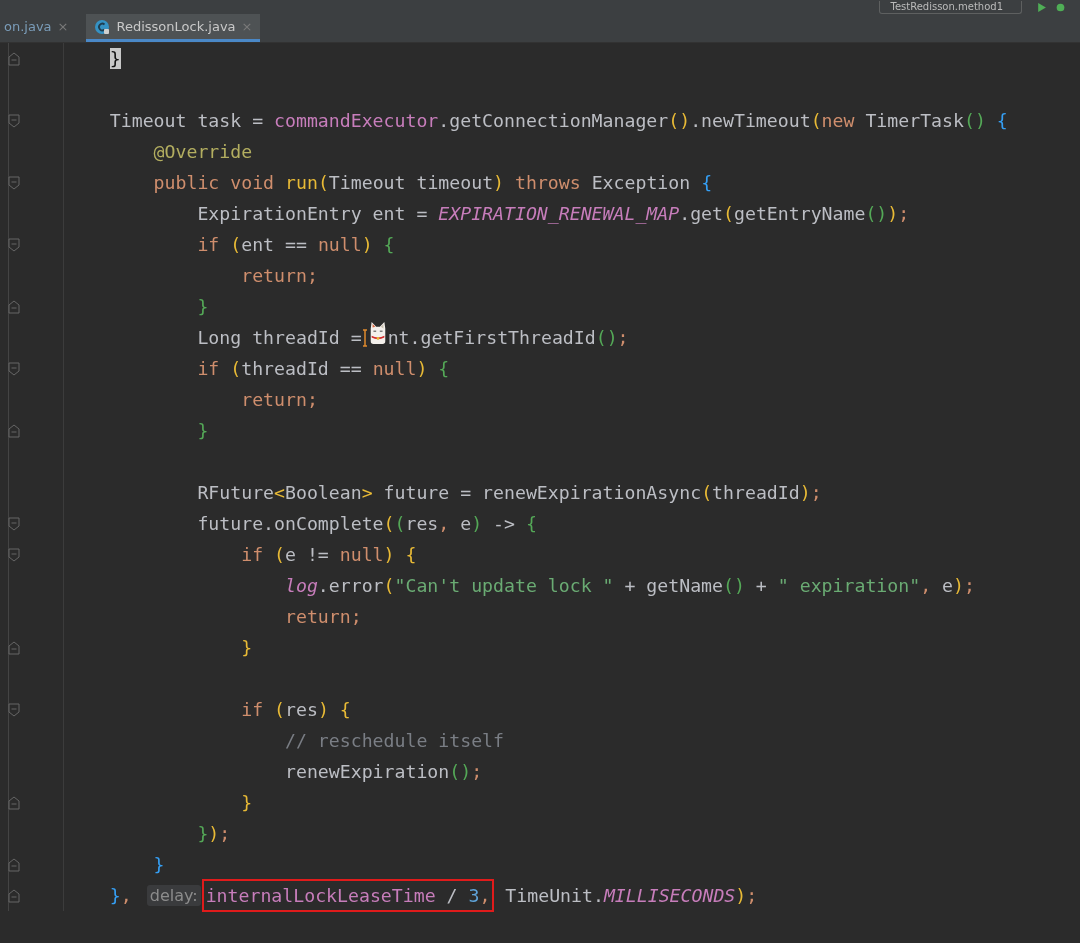  Describe the element at coordinates (631, 895) in the screenshot. I see `code-text: TimeUnit.MILLISECONDS);` at that location.